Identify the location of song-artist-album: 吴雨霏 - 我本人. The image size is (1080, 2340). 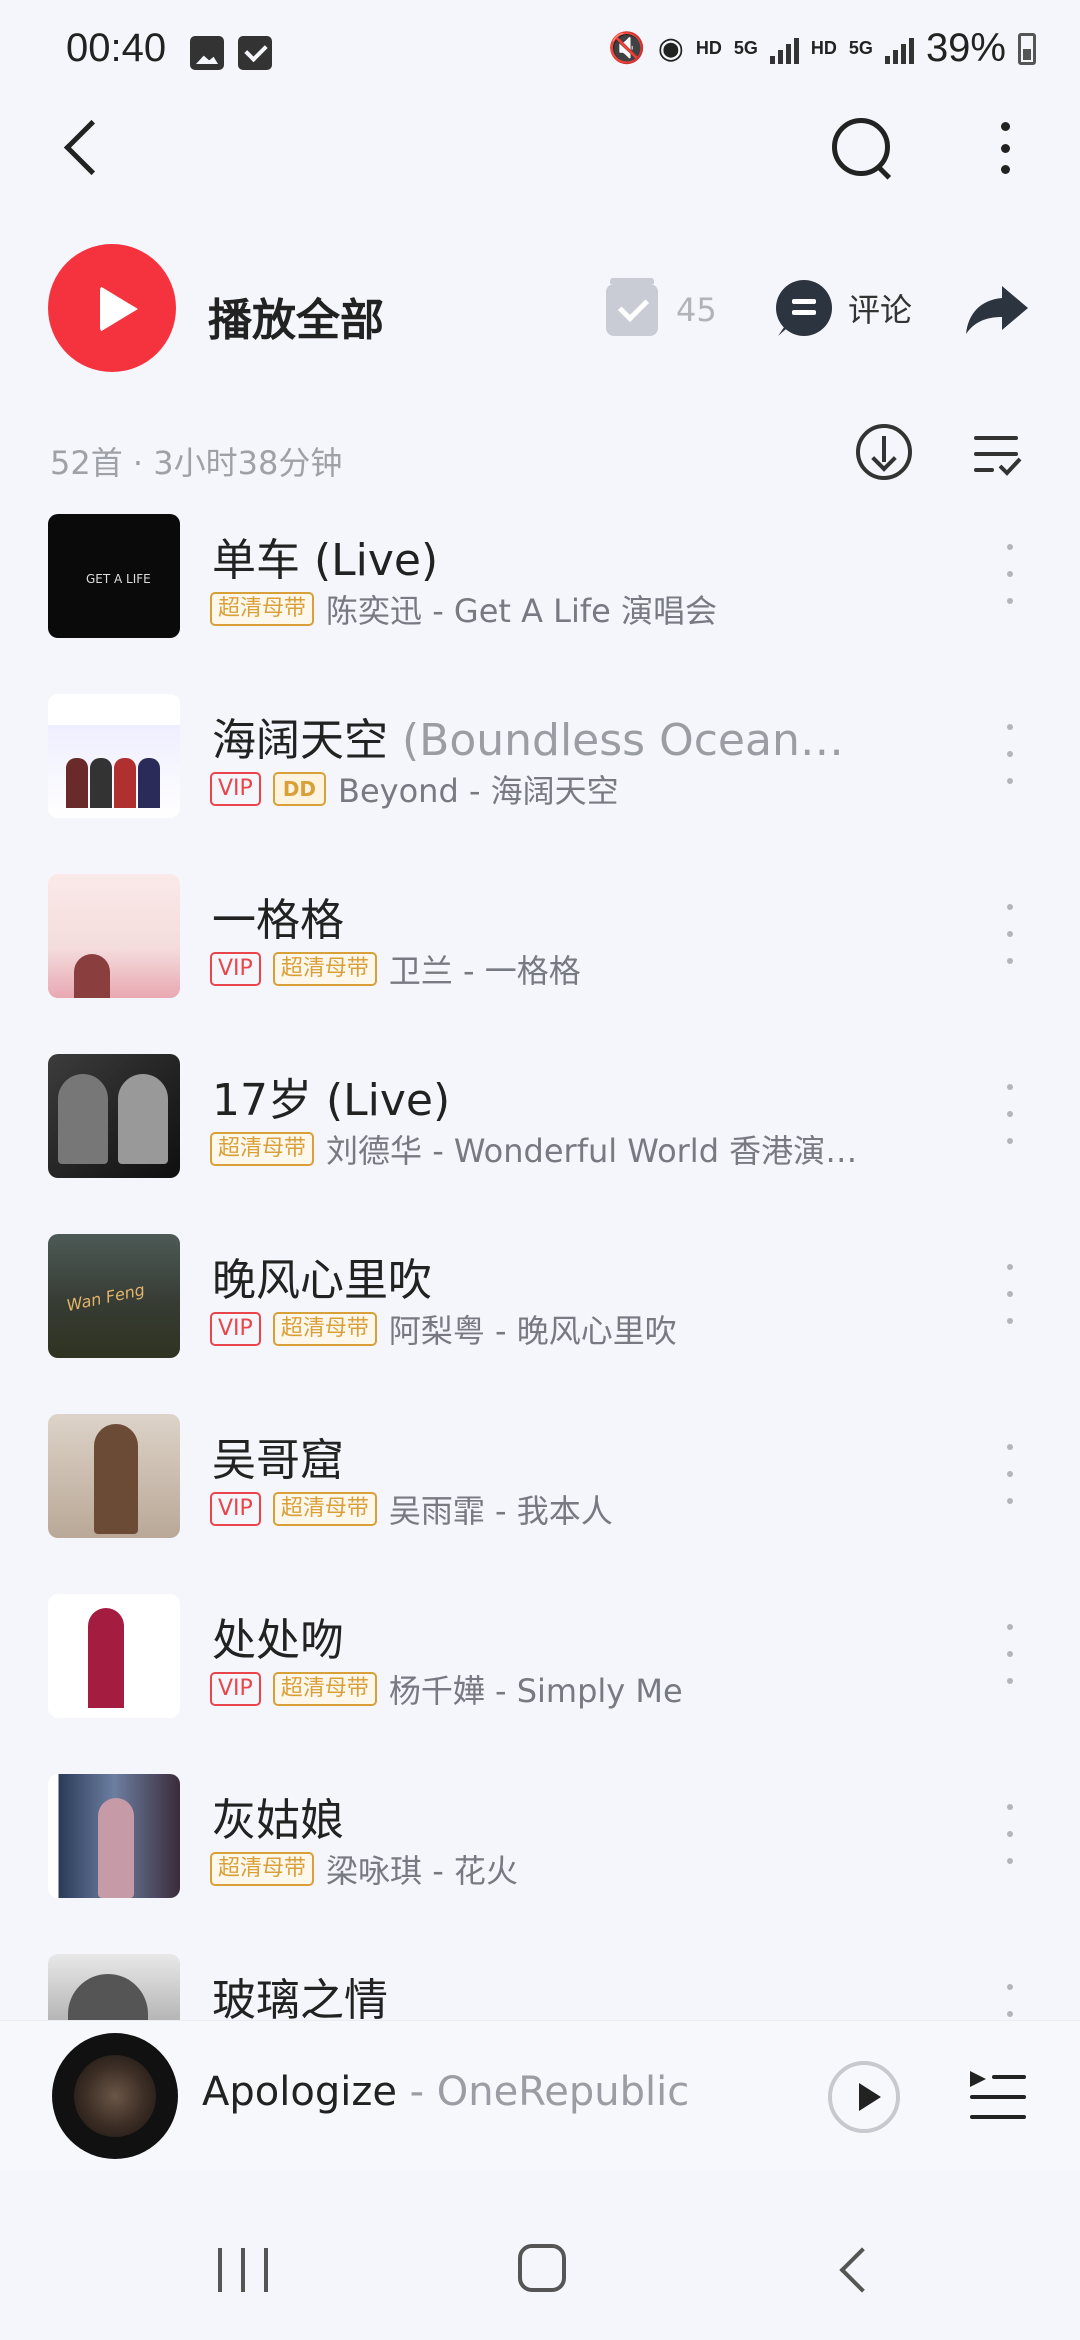
(500, 1511).